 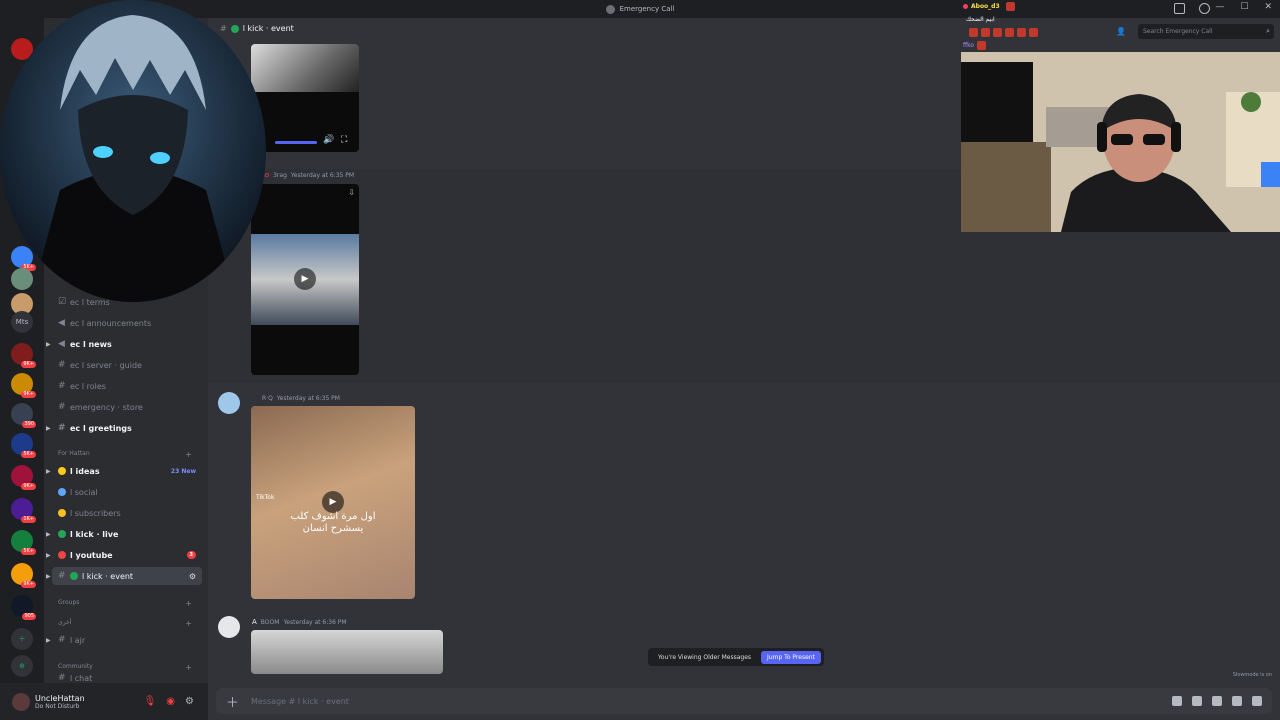 I want to click on channel-item: ▶ l kick · live, so click(x=124, y=534).